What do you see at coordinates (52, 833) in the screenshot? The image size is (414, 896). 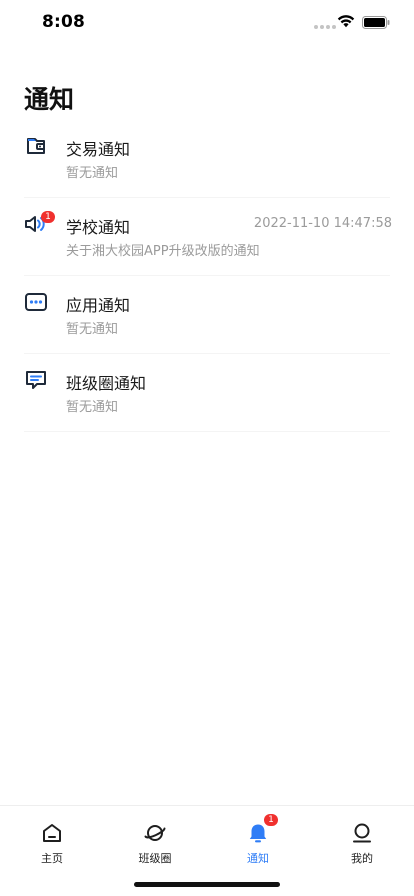 I see `home-icon` at bounding box center [52, 833].